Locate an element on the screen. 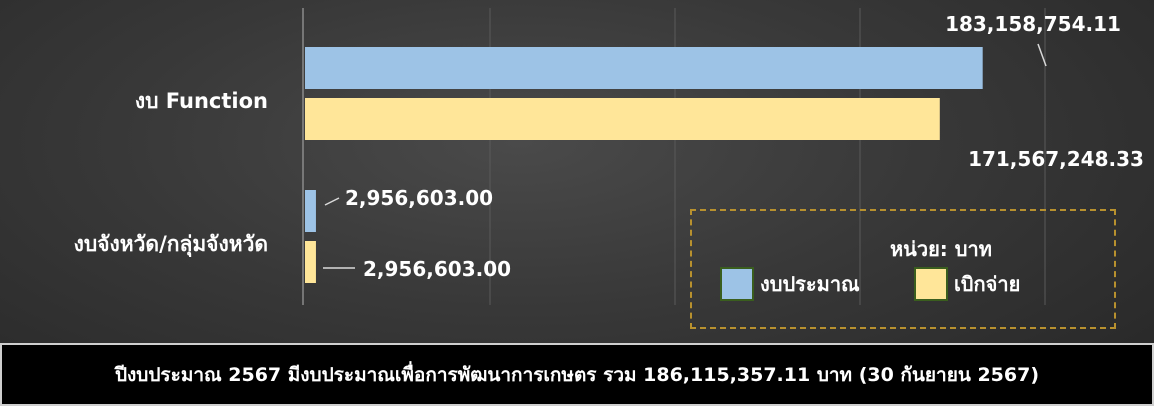 The height and width of the screenshot is (406, 1154). legend-label-disbursed: เบิกจ่าย is located at coordinates (987, 284).